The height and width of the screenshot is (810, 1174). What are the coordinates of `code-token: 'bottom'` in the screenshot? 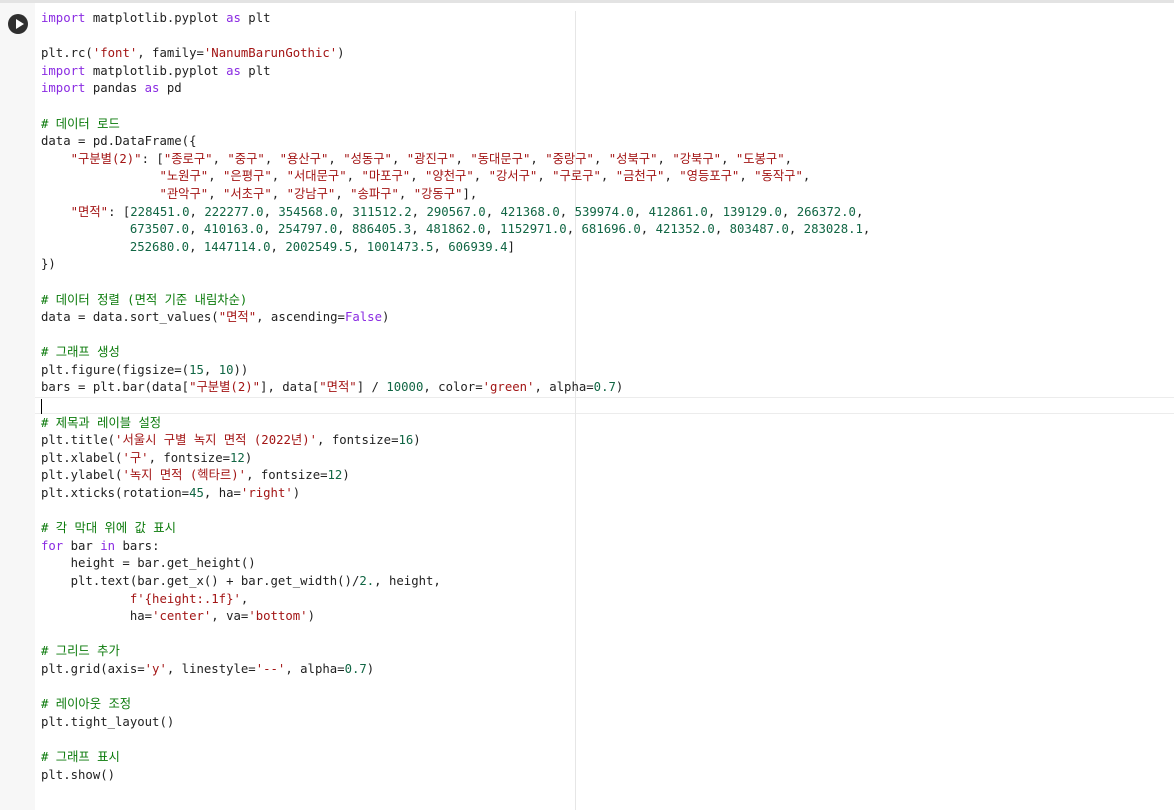 It's located at (278, 616).